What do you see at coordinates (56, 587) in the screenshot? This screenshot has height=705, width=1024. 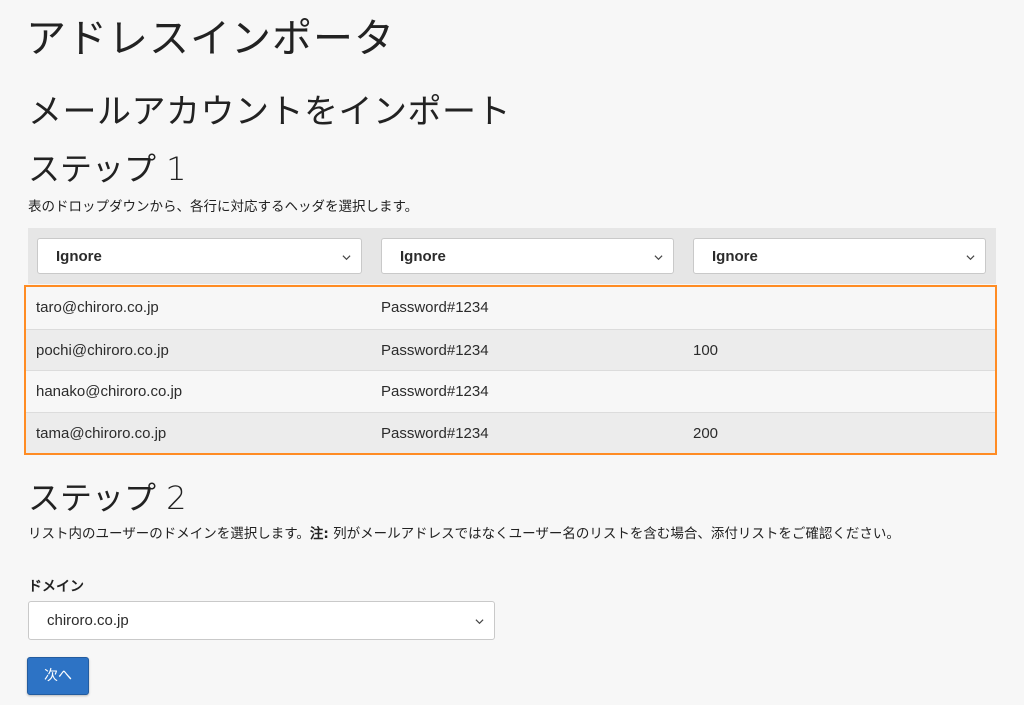 I see `domain-label: ドメイン` at bounding box center [56, 587].